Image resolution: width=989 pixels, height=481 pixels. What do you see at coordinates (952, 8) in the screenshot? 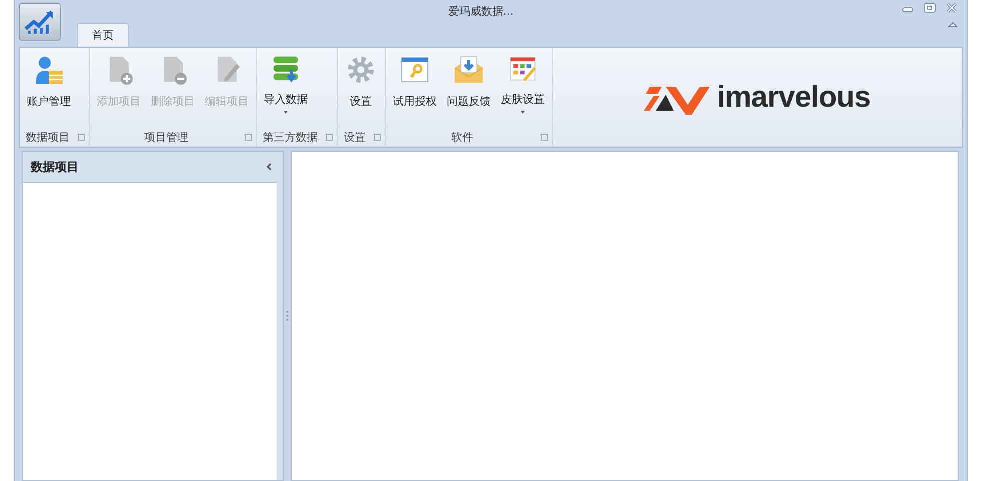
I see `close-icon` at bounding box center [952, 8].